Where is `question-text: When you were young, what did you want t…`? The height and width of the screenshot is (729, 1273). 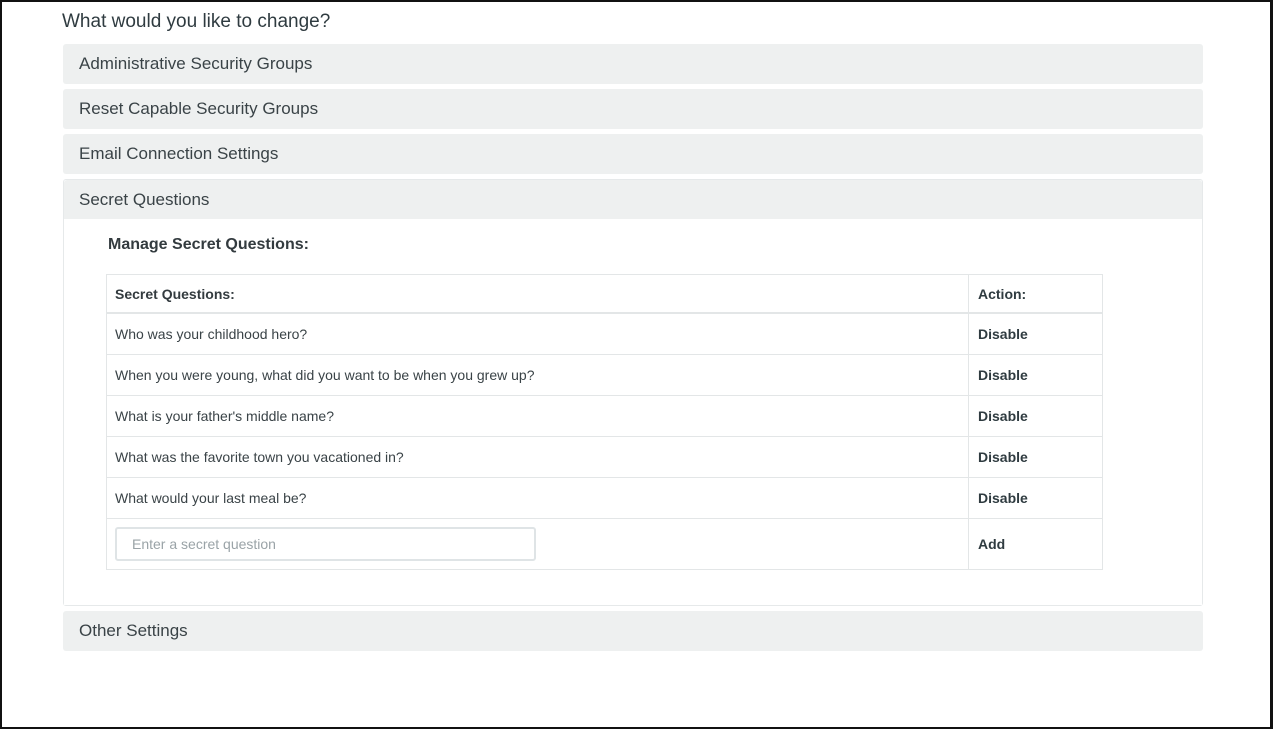 question-text: When you were young, what did you want t… is located at coordinates (537, 375).